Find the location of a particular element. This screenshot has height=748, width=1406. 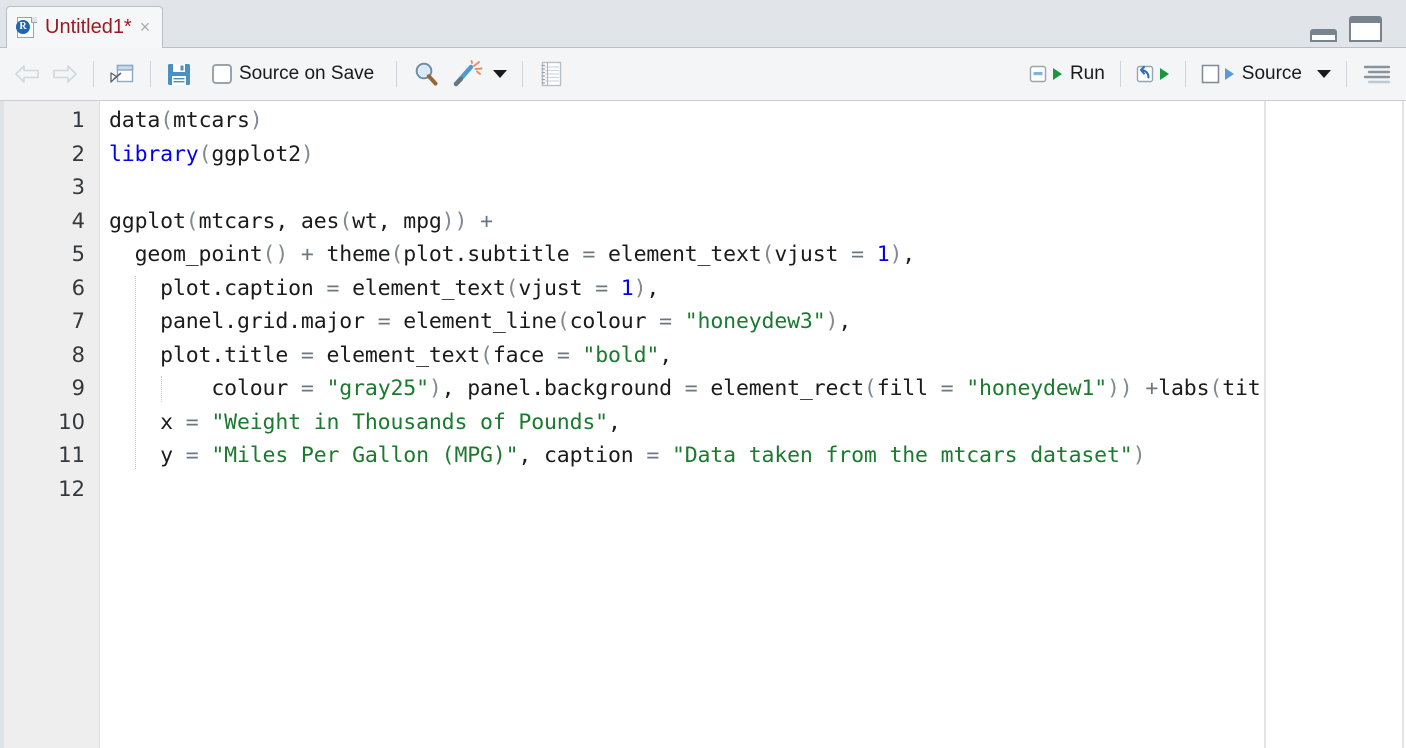

back-arrow-icon is located at coordinates (27, 74).